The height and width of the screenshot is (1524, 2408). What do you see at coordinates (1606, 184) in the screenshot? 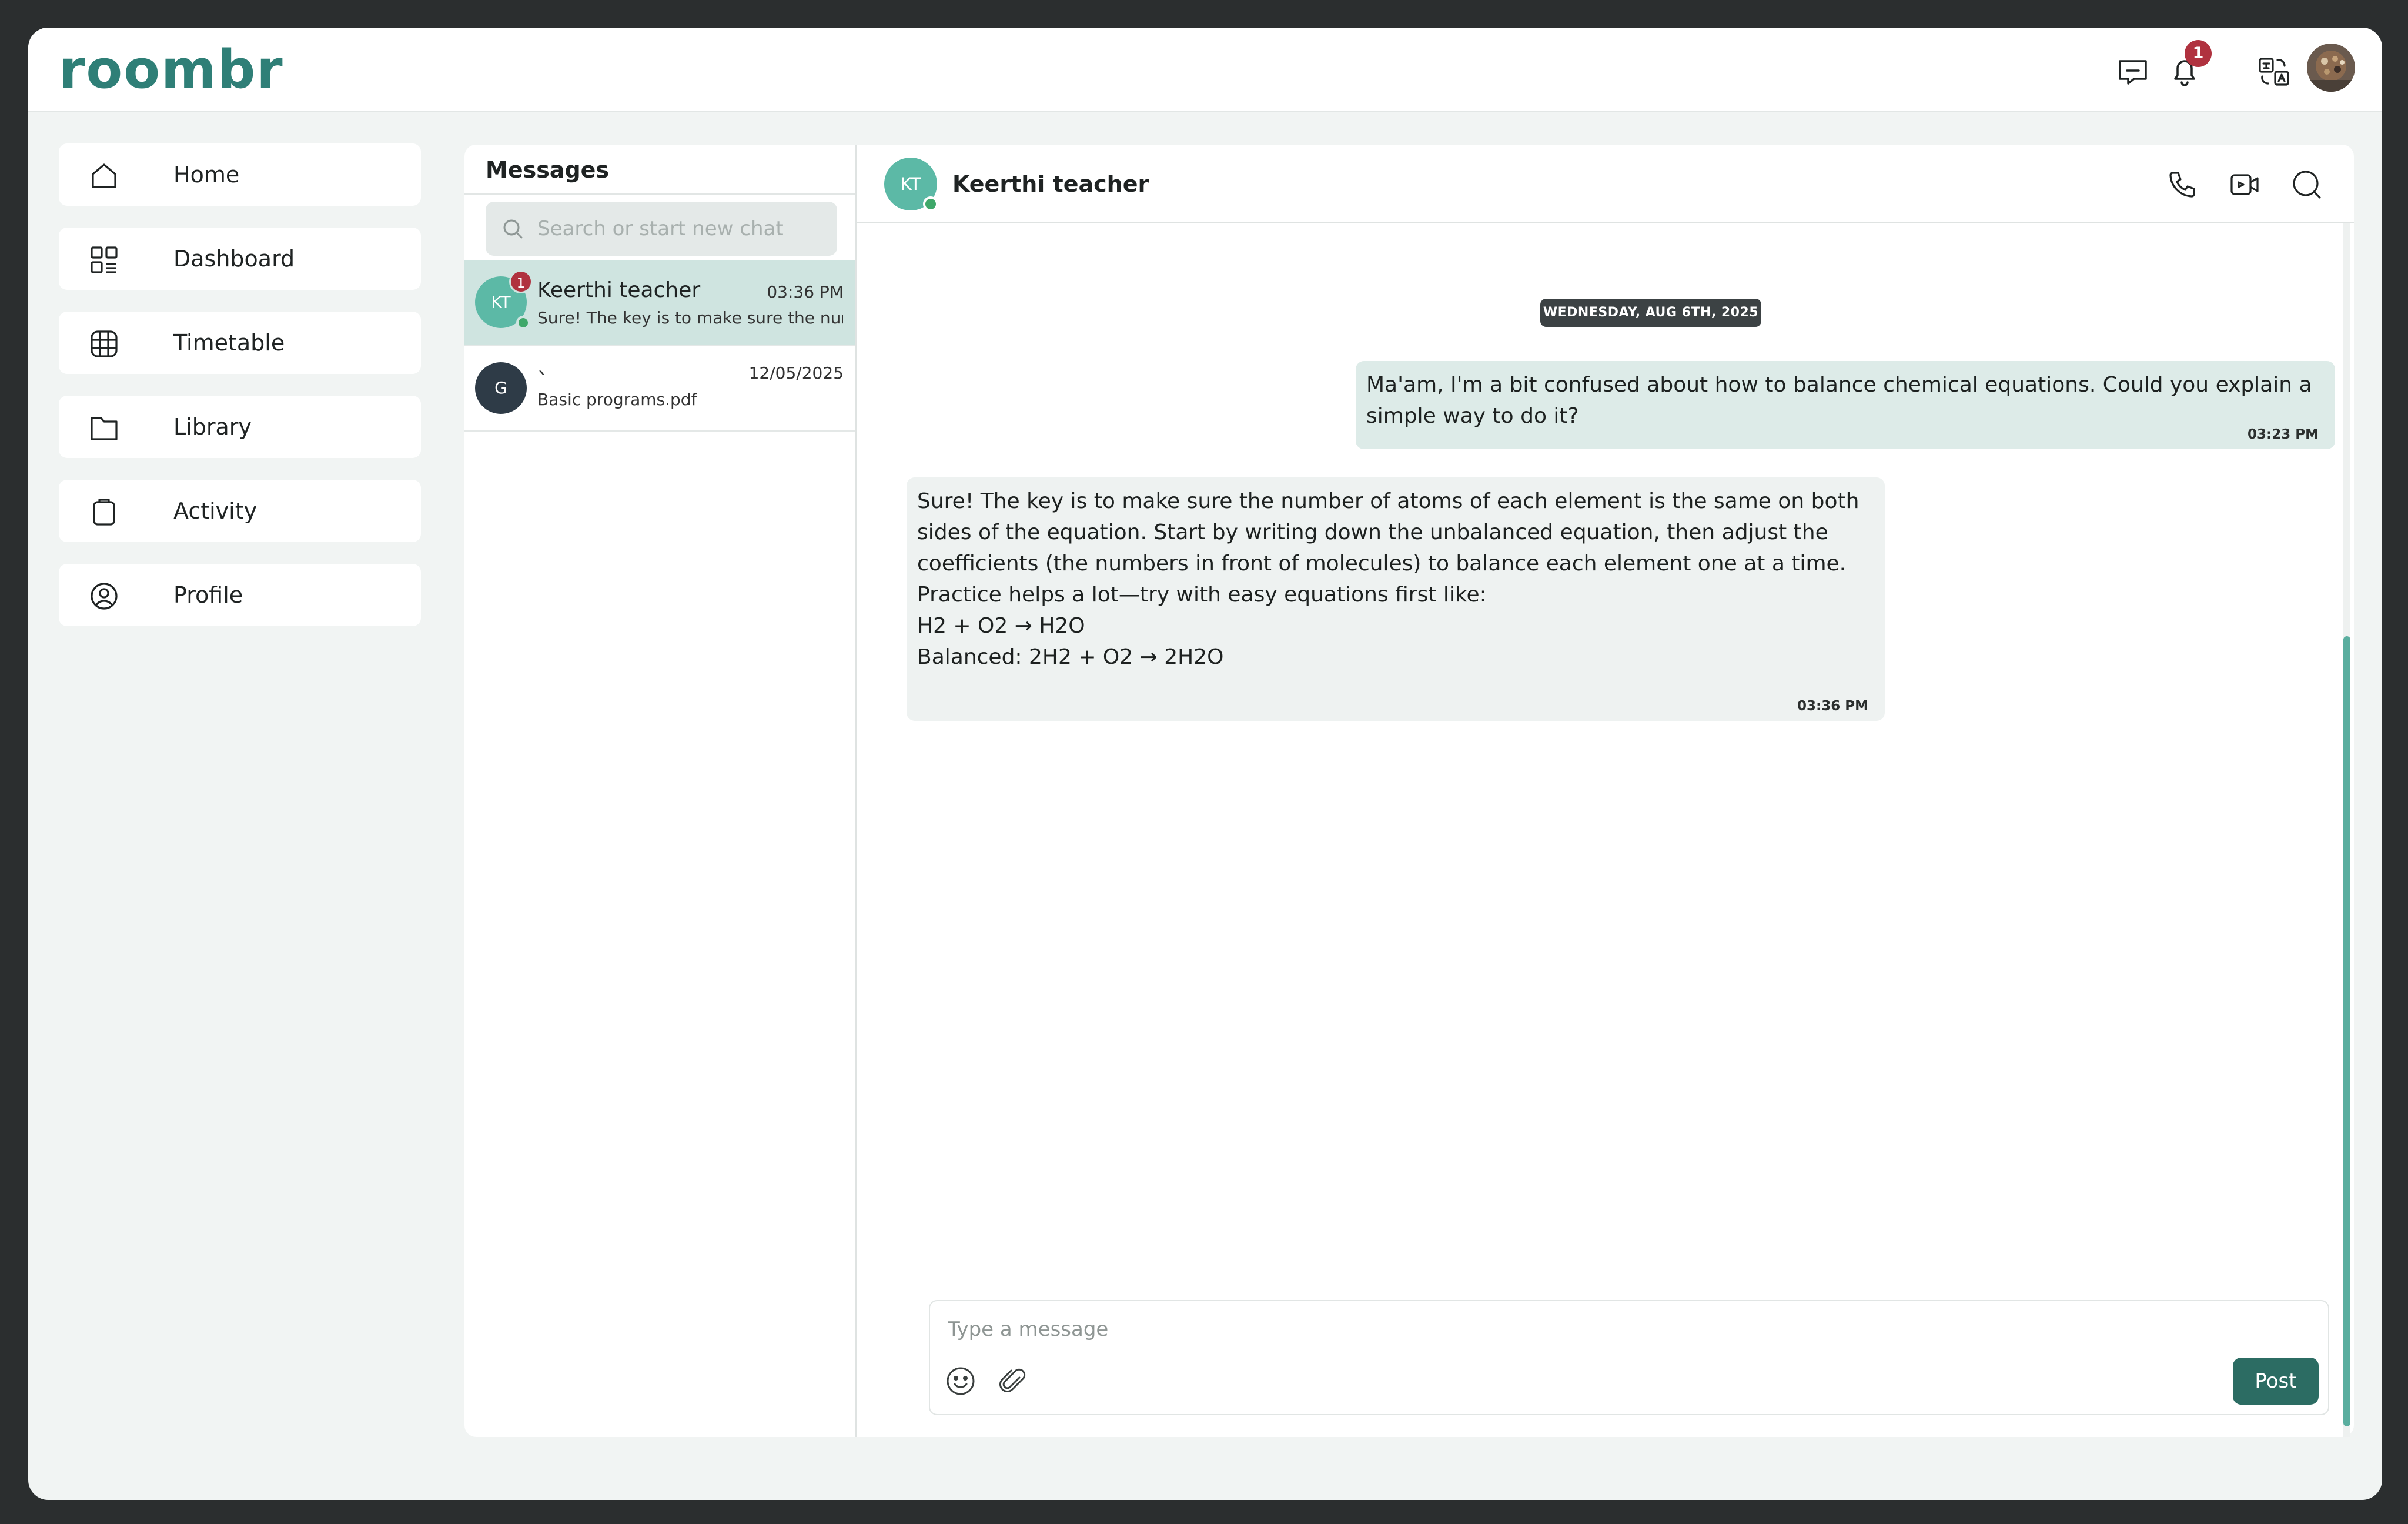
I see `chat-header: KT Keerthi teacher` at bounding box center [1606, 184].